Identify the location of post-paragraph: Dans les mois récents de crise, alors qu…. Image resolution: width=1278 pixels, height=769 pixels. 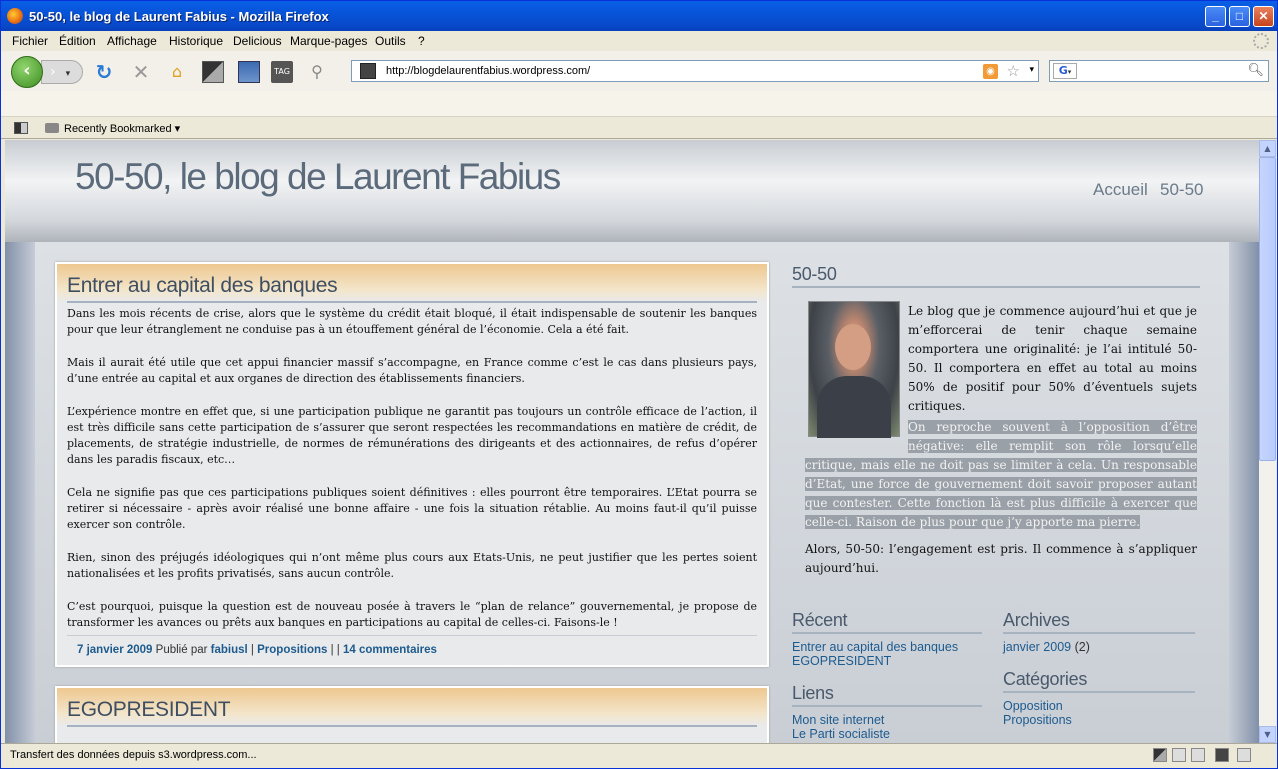
(412, 321).